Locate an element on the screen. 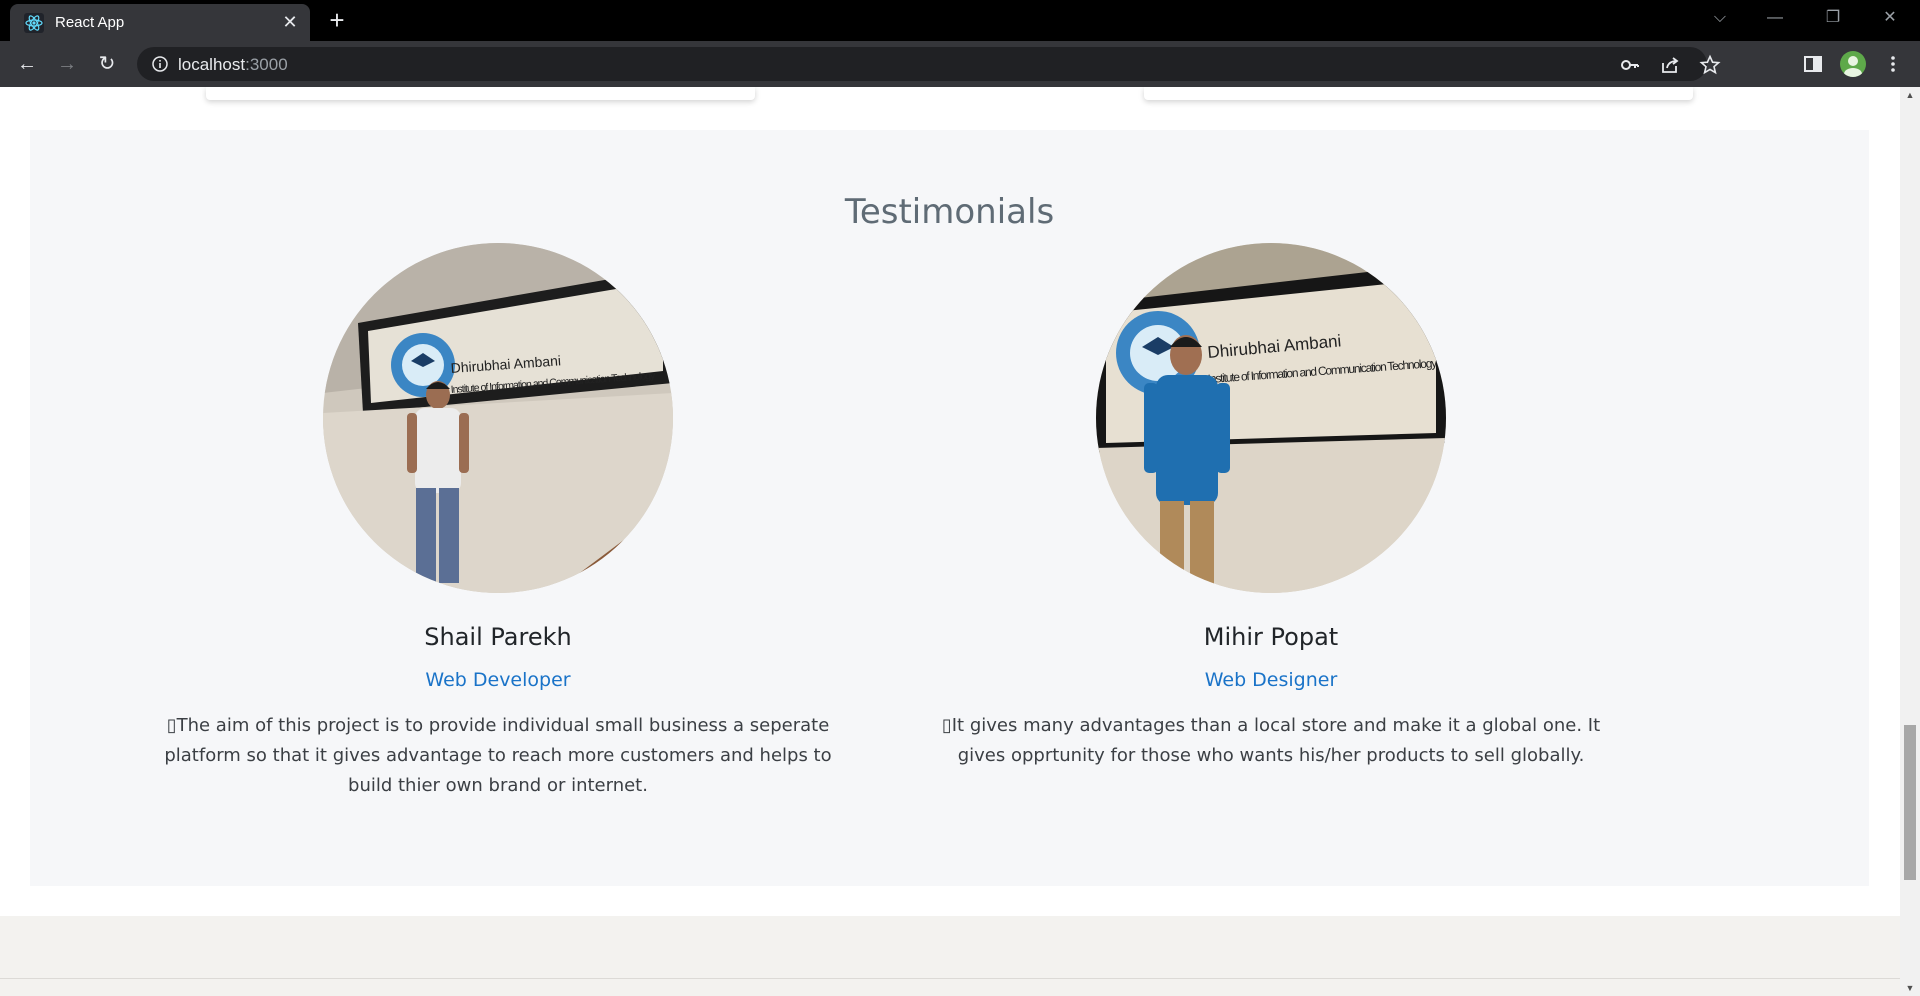 This screenshot has width=1920, height=996. person-name: Mihir Popat is located at coordinates (1271, 637).